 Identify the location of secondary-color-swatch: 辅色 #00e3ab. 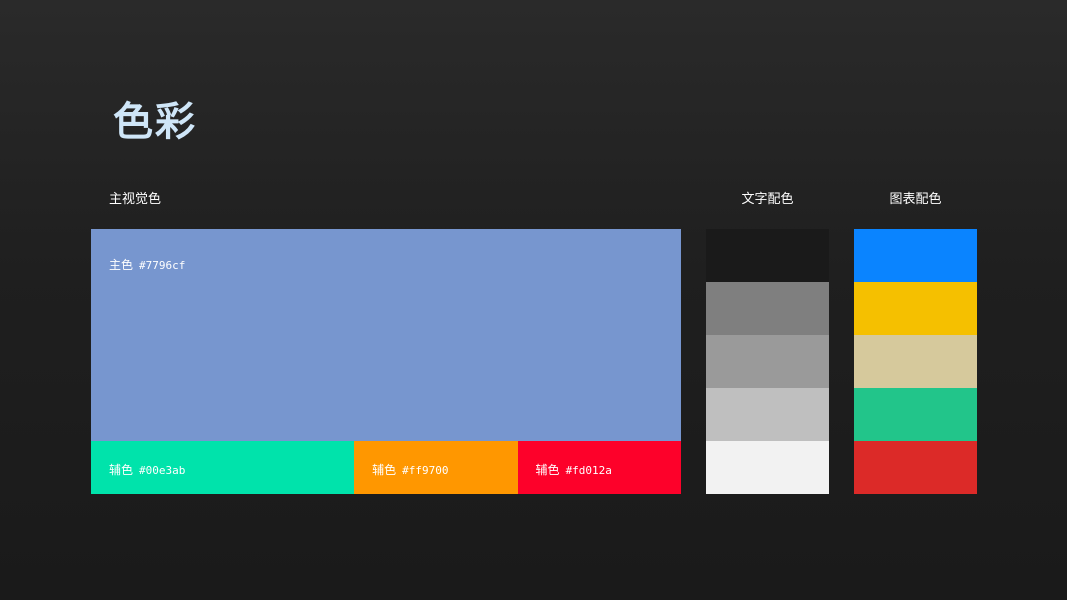
(223, 467).